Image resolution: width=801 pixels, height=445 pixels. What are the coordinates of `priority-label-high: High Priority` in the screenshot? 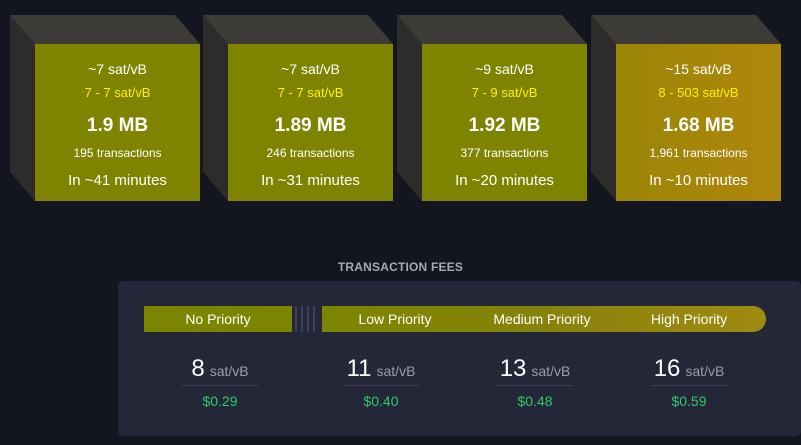 It's located at (689, 319).